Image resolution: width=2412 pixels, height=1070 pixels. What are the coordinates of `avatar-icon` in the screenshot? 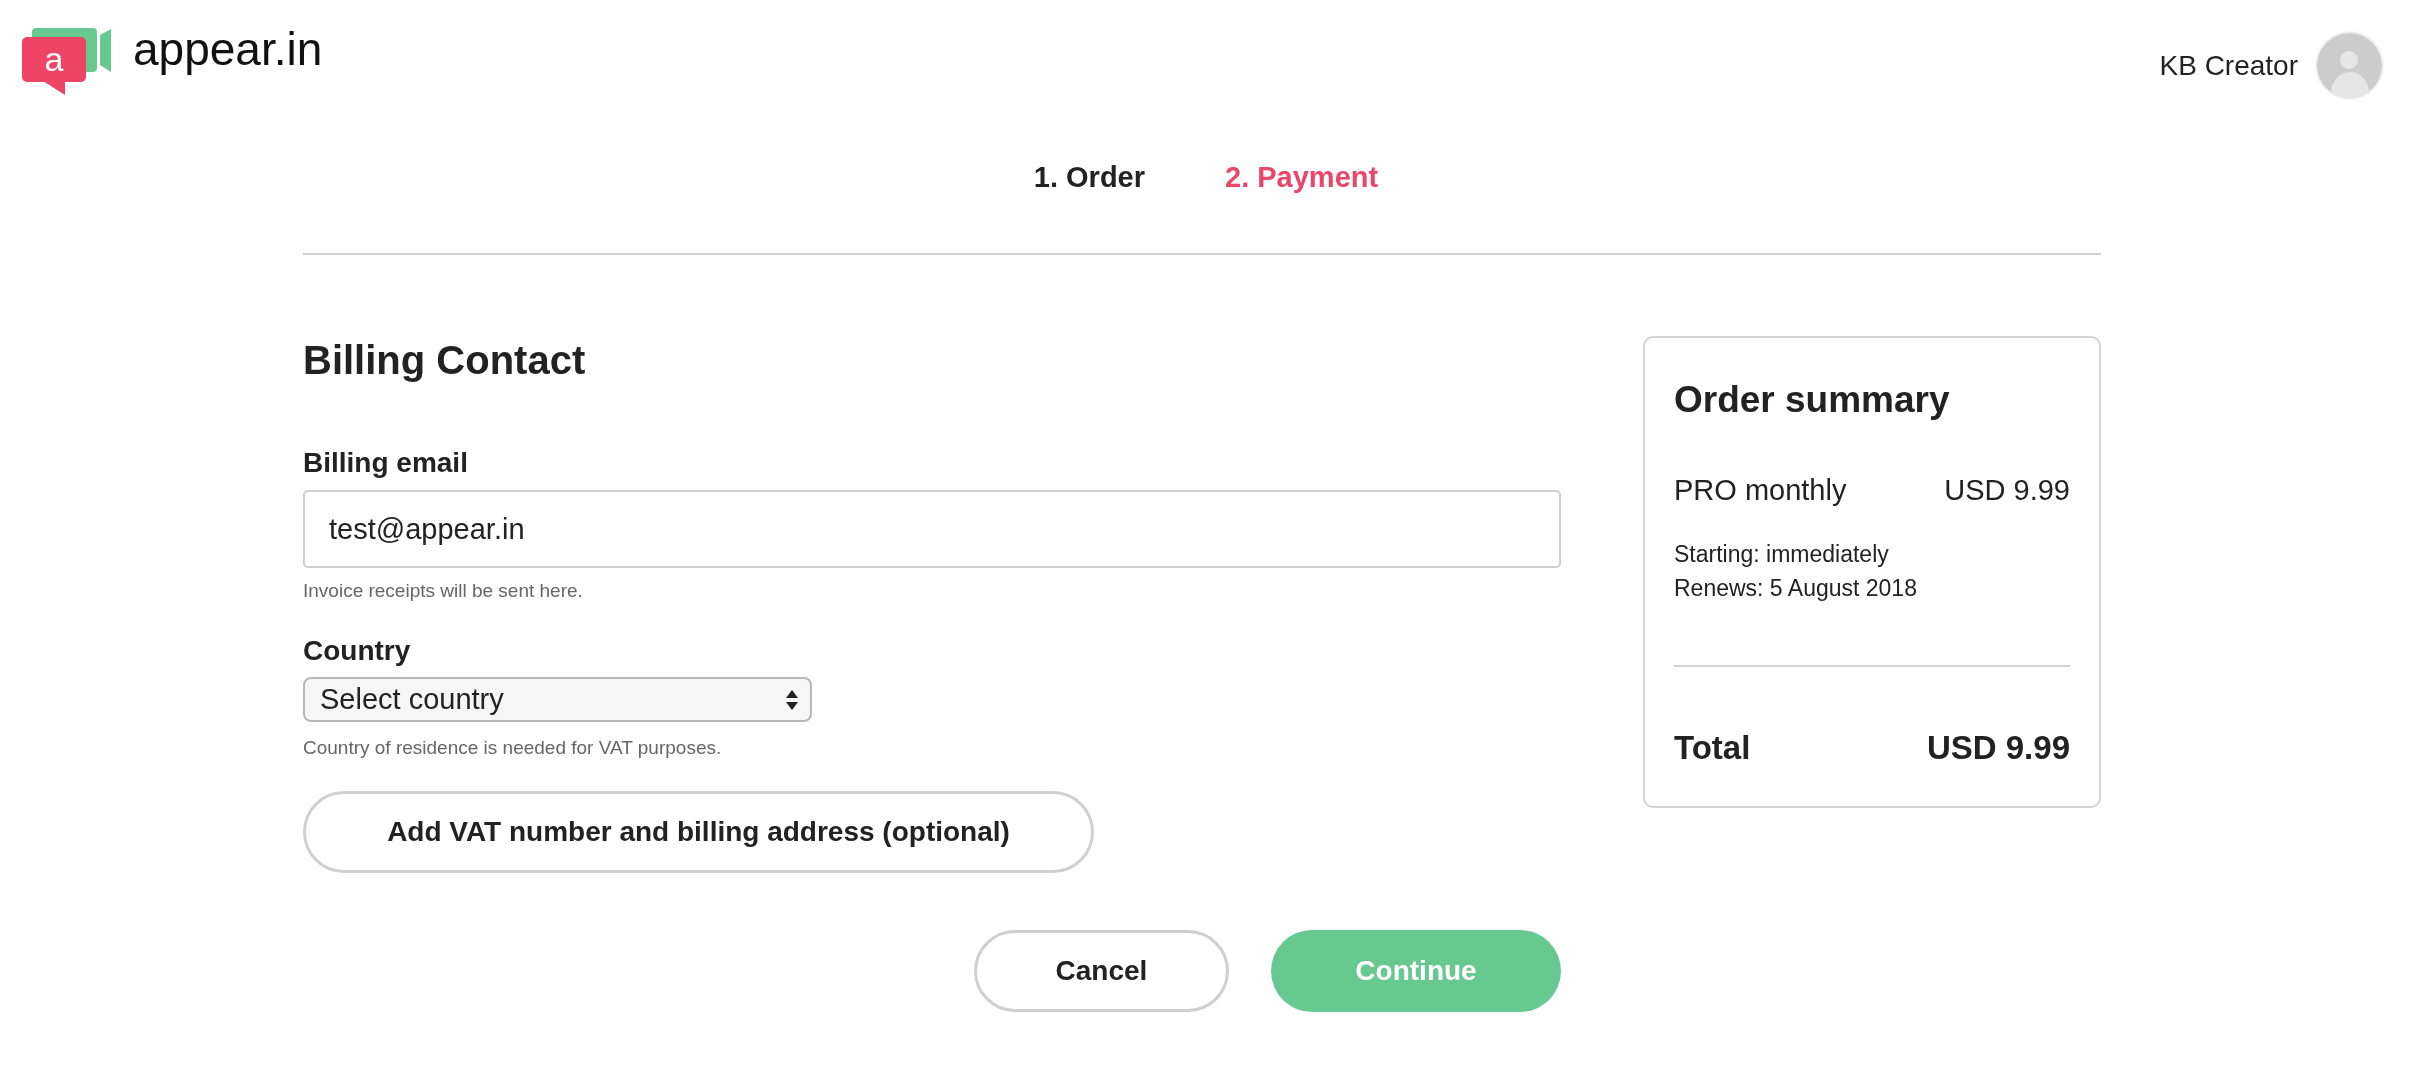 It's located at (2349, 65).